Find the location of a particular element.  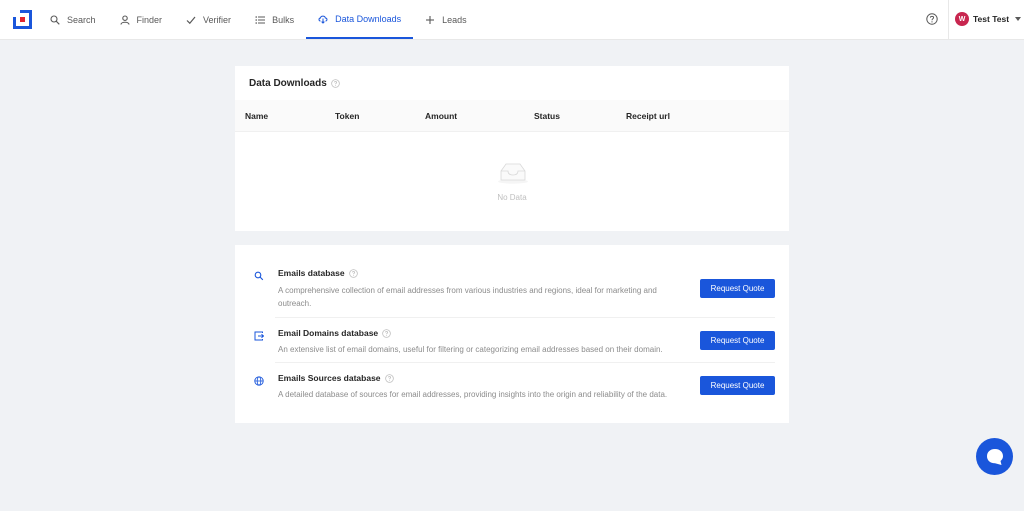

empty-inbox-icon is located at coordinates (513, 173).